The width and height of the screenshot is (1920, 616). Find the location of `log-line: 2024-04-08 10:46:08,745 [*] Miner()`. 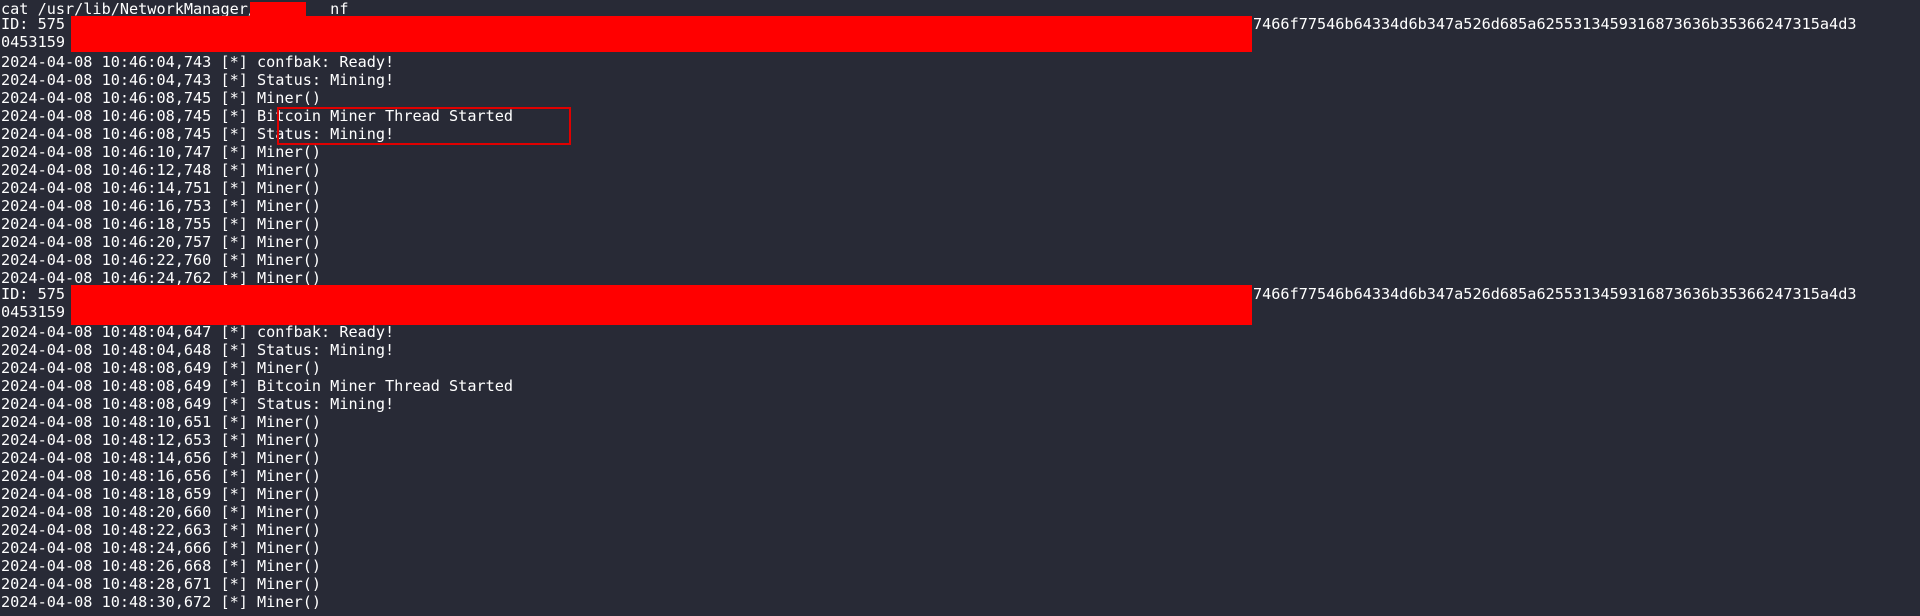

log-line: 2024-04-08 10:46:08,745 [*] Miner() is located at coordinates (161, 98).